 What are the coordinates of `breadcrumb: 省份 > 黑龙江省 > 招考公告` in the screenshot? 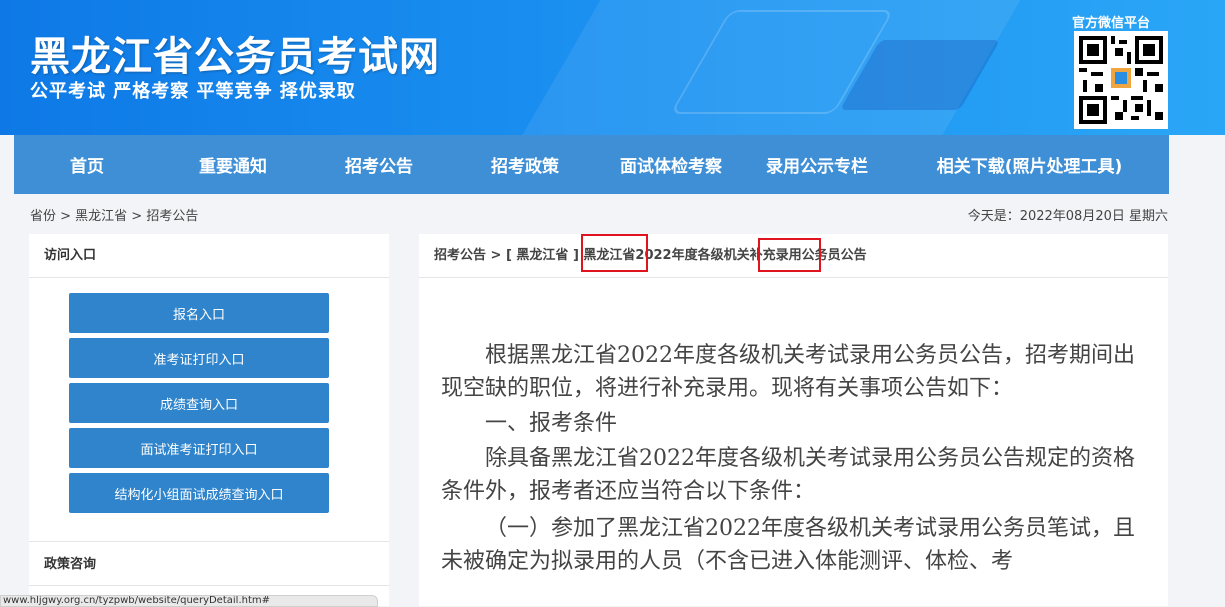 It's located at (114, 214).